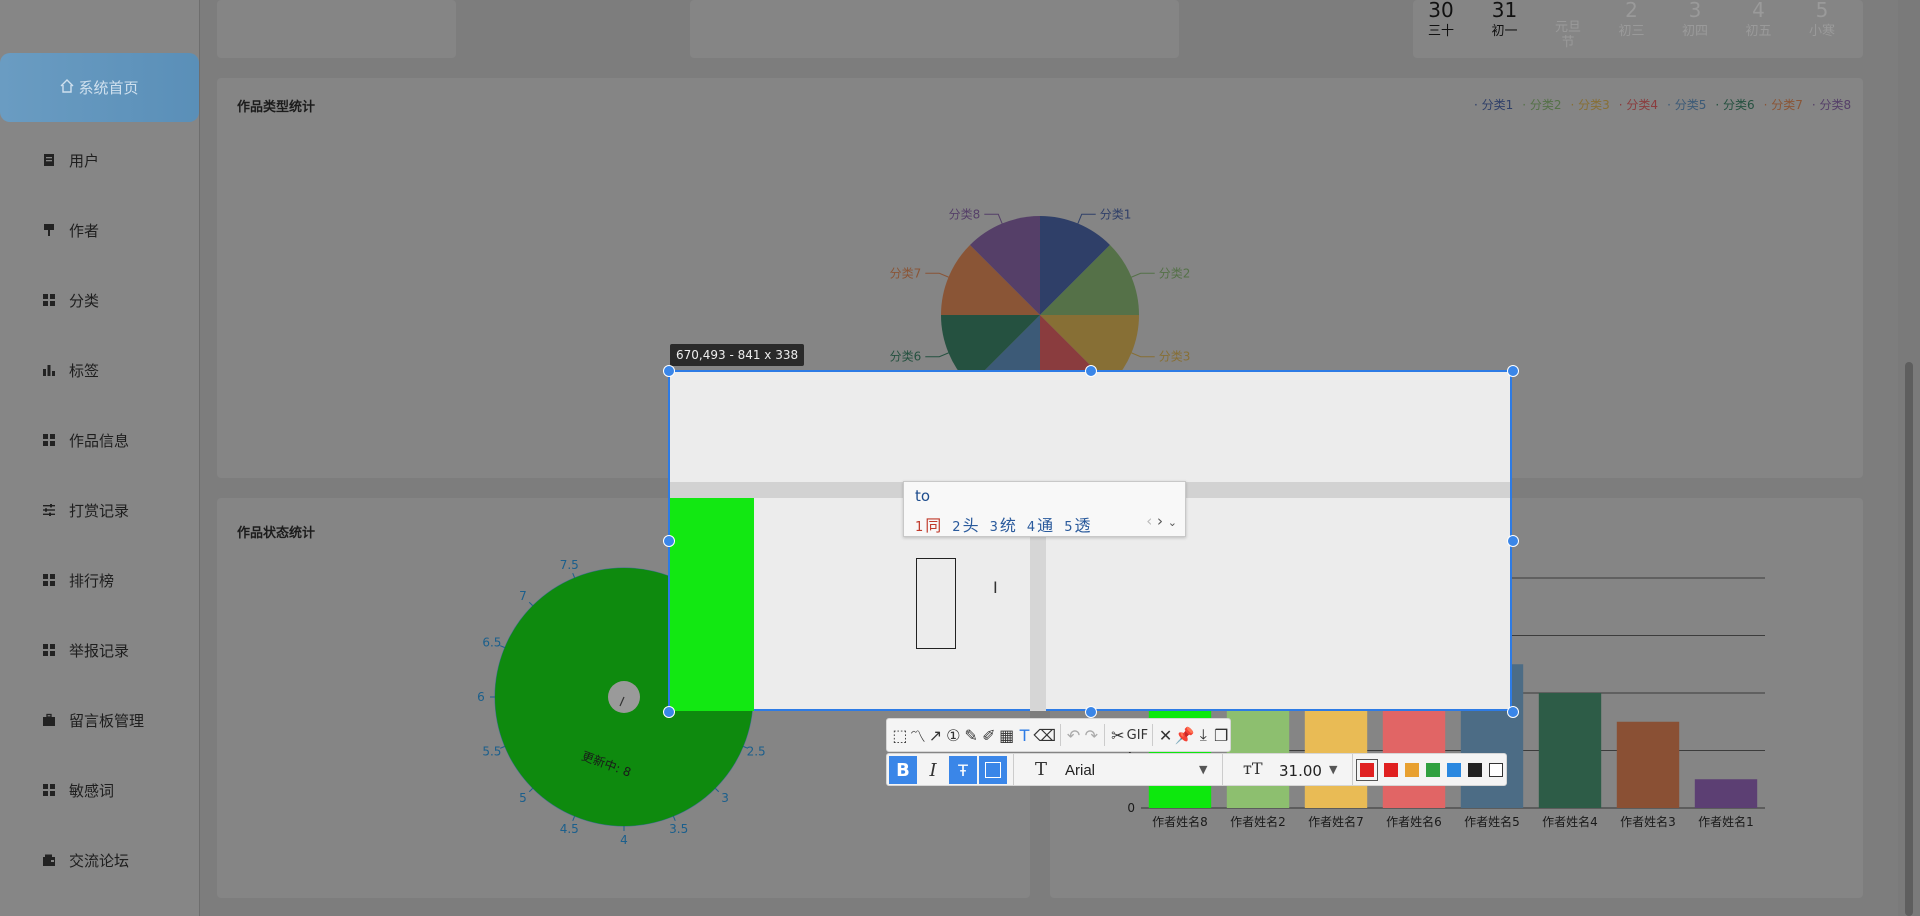 This screenshot has width=1920, height=916. I want to click on arrow-icon: ↗, so click(935, 735).